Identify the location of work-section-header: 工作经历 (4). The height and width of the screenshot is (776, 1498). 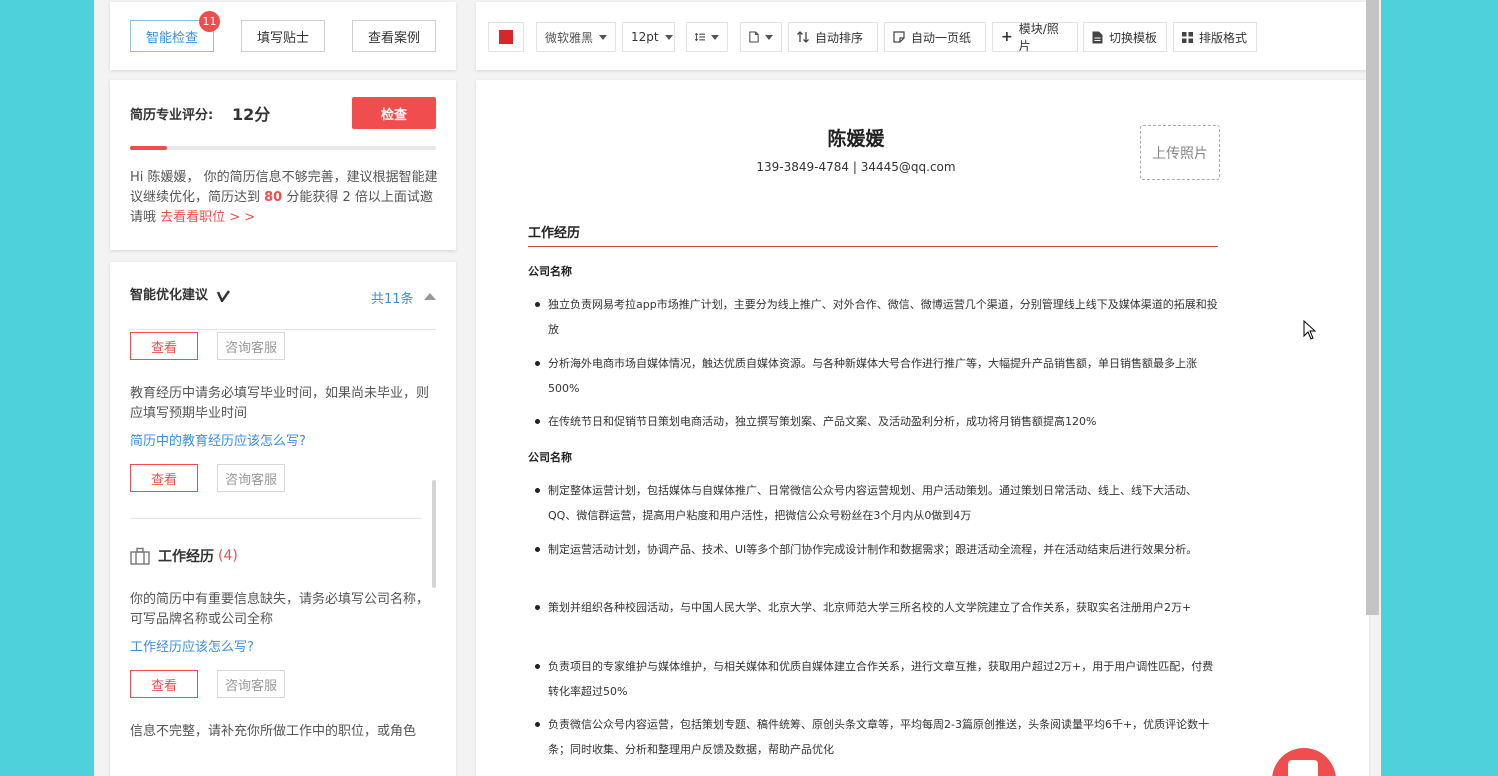
(184, 556).